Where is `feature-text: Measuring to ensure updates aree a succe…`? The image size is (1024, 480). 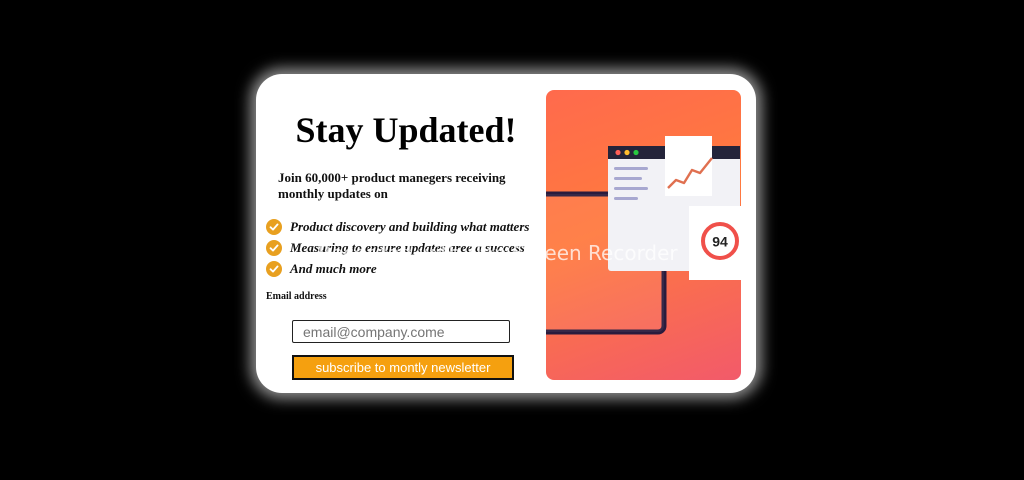
feature-text: Measuring to ensure updates aree a succe… is located at coordinates (407, 247).